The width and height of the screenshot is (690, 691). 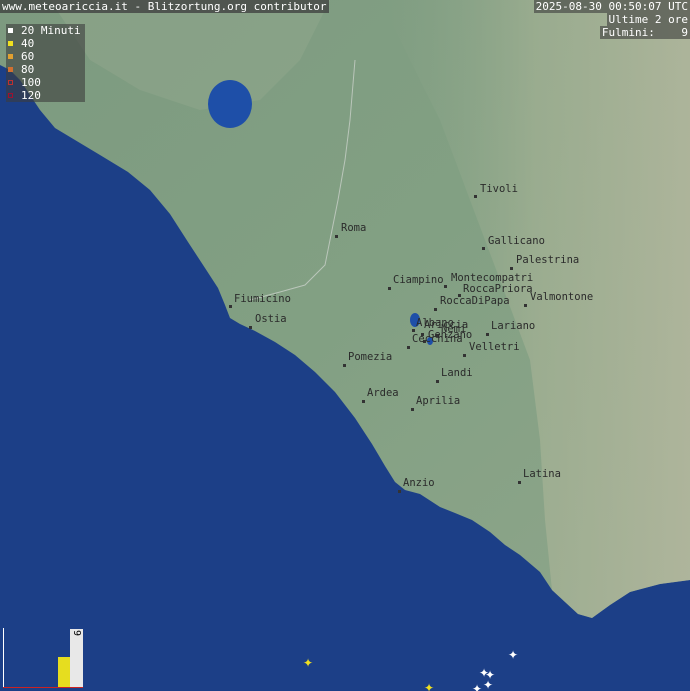 I want to click on city-label-gallicano: Gallicano, so click(x=516, y=241).